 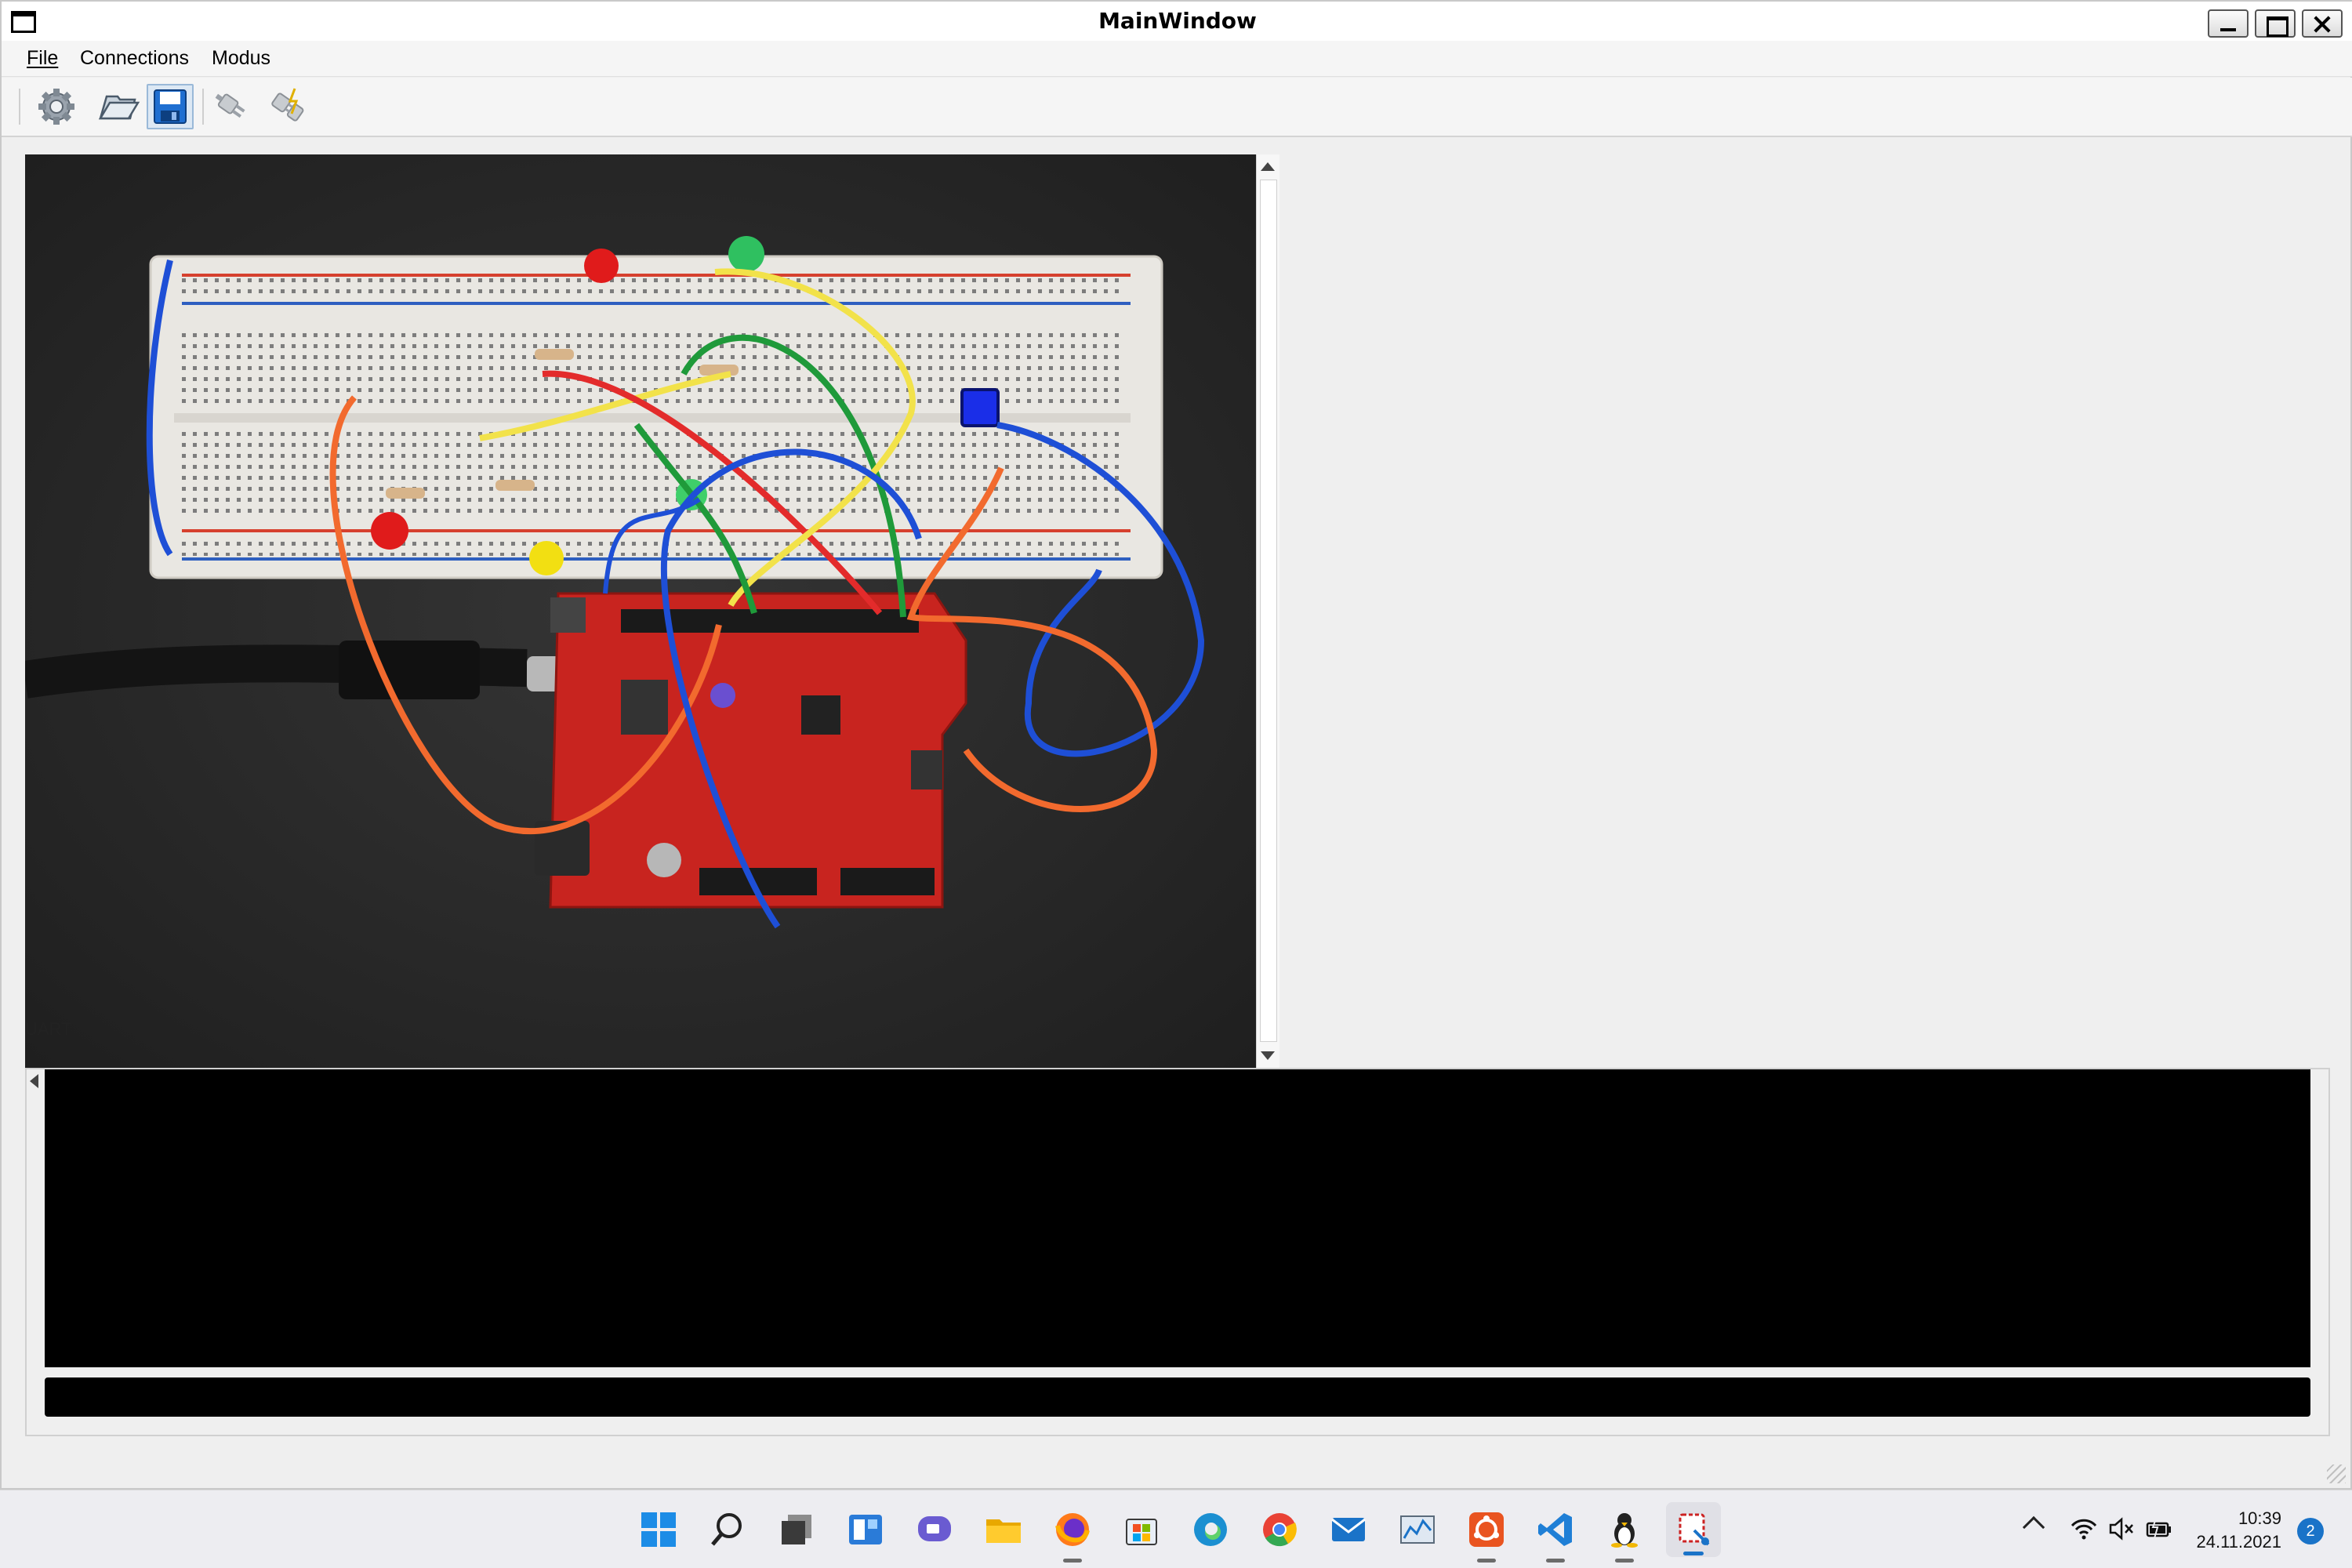 I want to click on title-bar: MainWindow, so click(x=1177, y=21).